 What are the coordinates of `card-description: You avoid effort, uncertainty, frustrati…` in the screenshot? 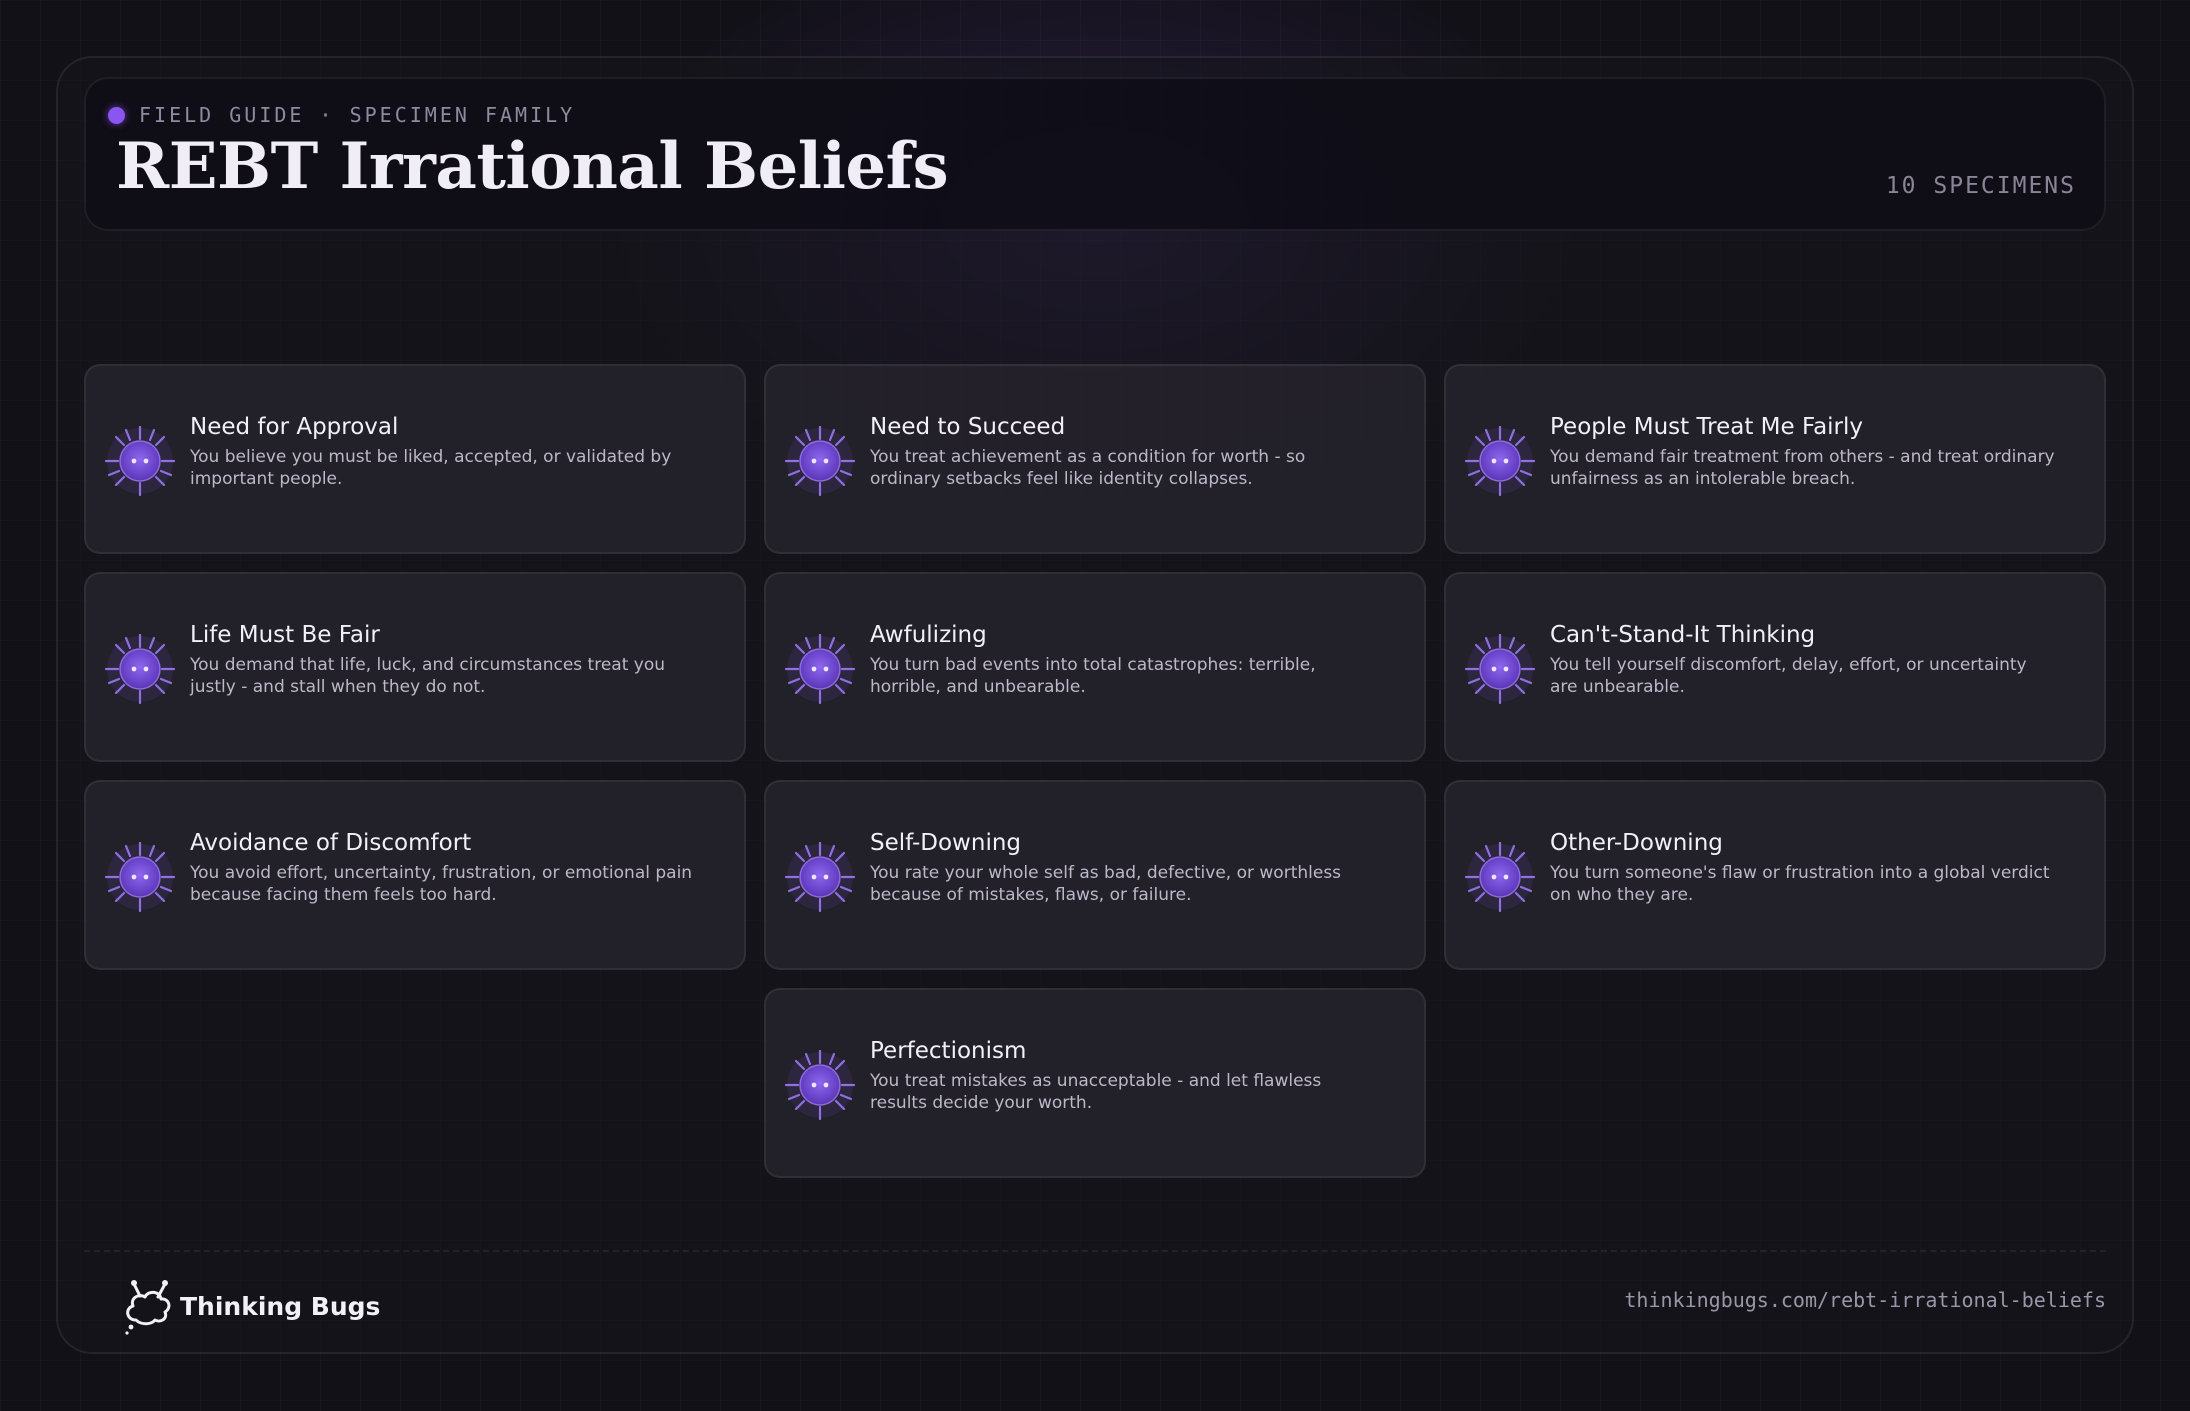 It's located at (441, 884).